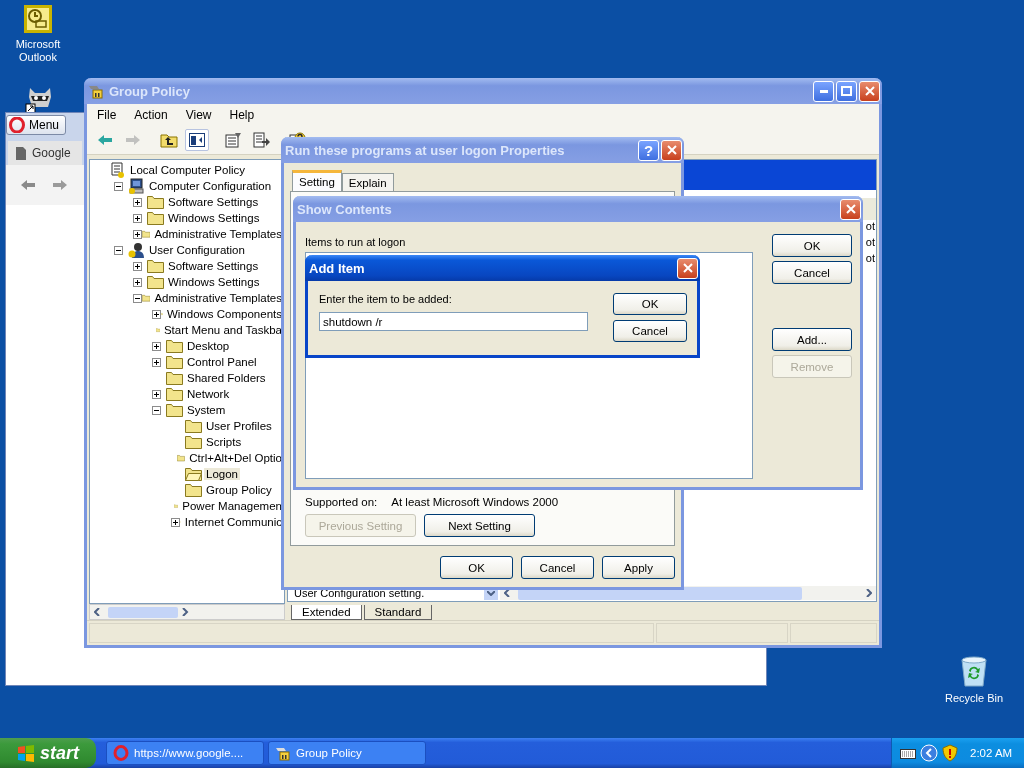 Image resolution: width=1024 pixels, height=768 pixels. What do you see at coordinates (823, 91) in the screenshot?
I see `minimize-icon` at bounding box center [823, 91].